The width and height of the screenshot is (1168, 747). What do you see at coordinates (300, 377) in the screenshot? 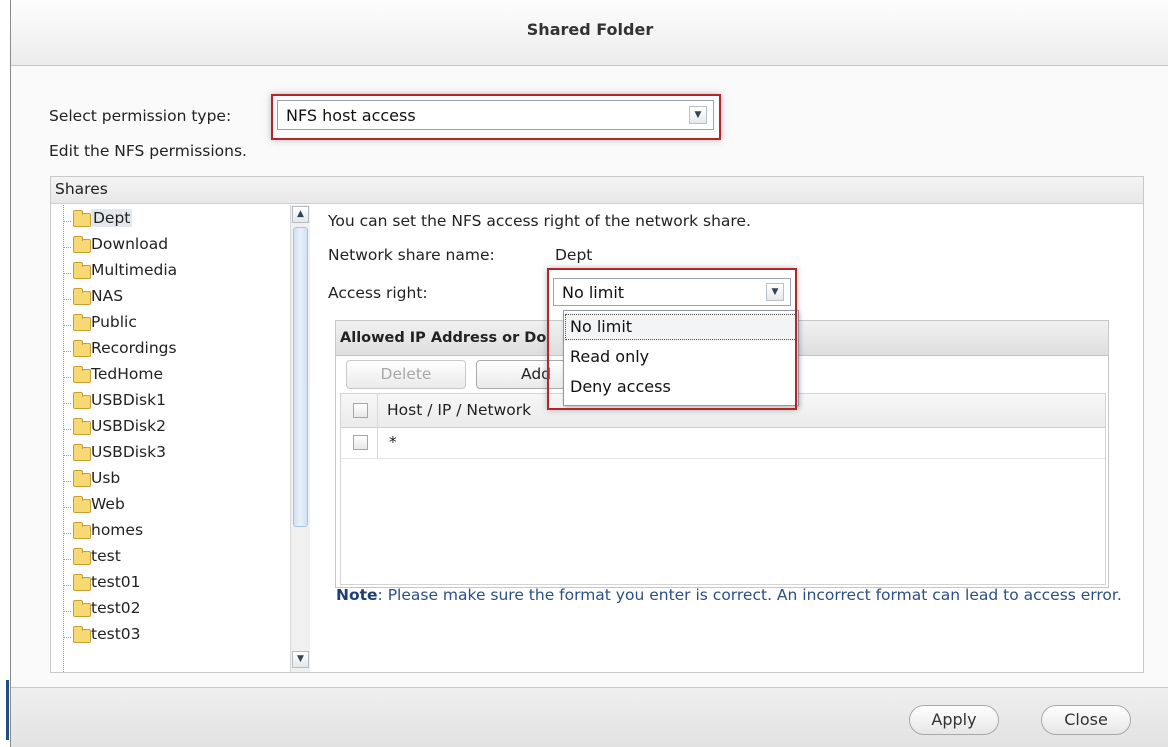
I see `scrollbar-thumb` at bounding box center [300, 377].